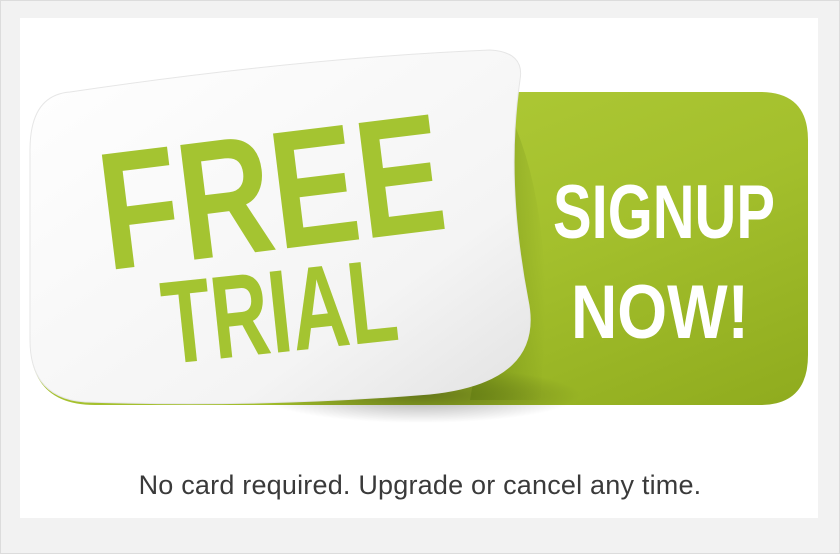 The height and width of the screenshot is (554, 840). I want to click on signup-button-label-line2: NOW!, so click(660, 312).